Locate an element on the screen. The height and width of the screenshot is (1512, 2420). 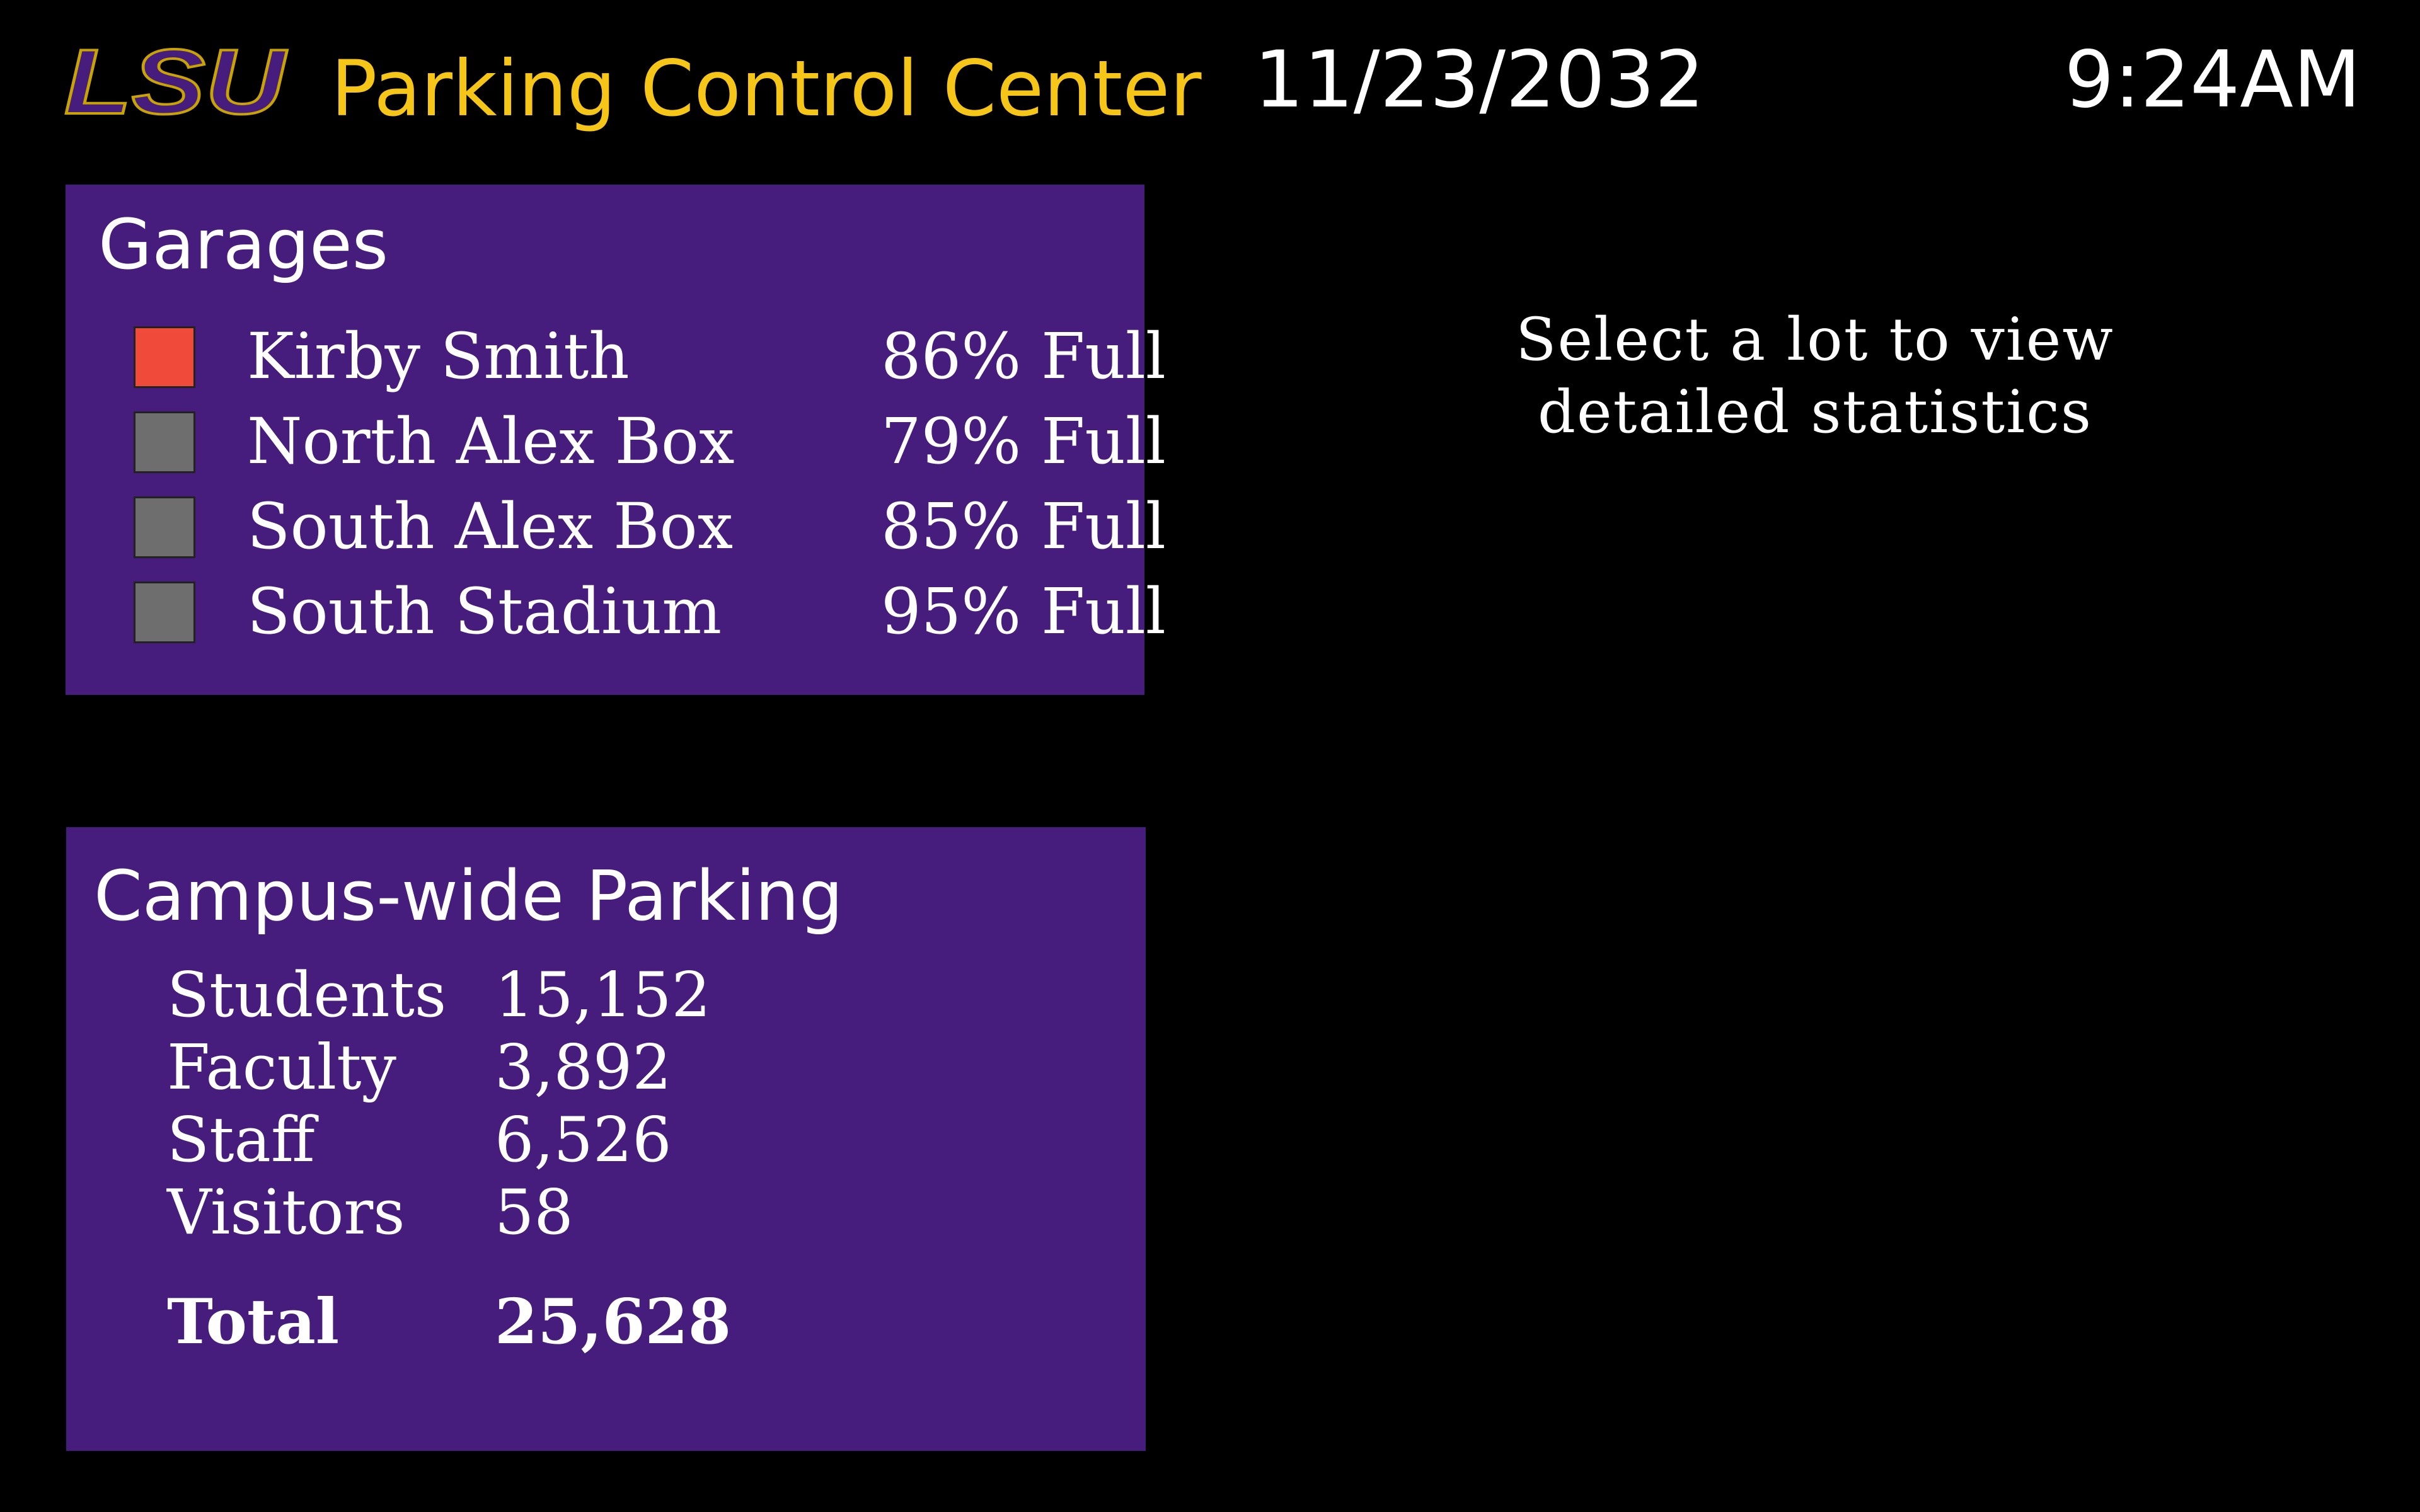
detail-hint-line-2: detailed statistics is located at coordinates (1815, 412).